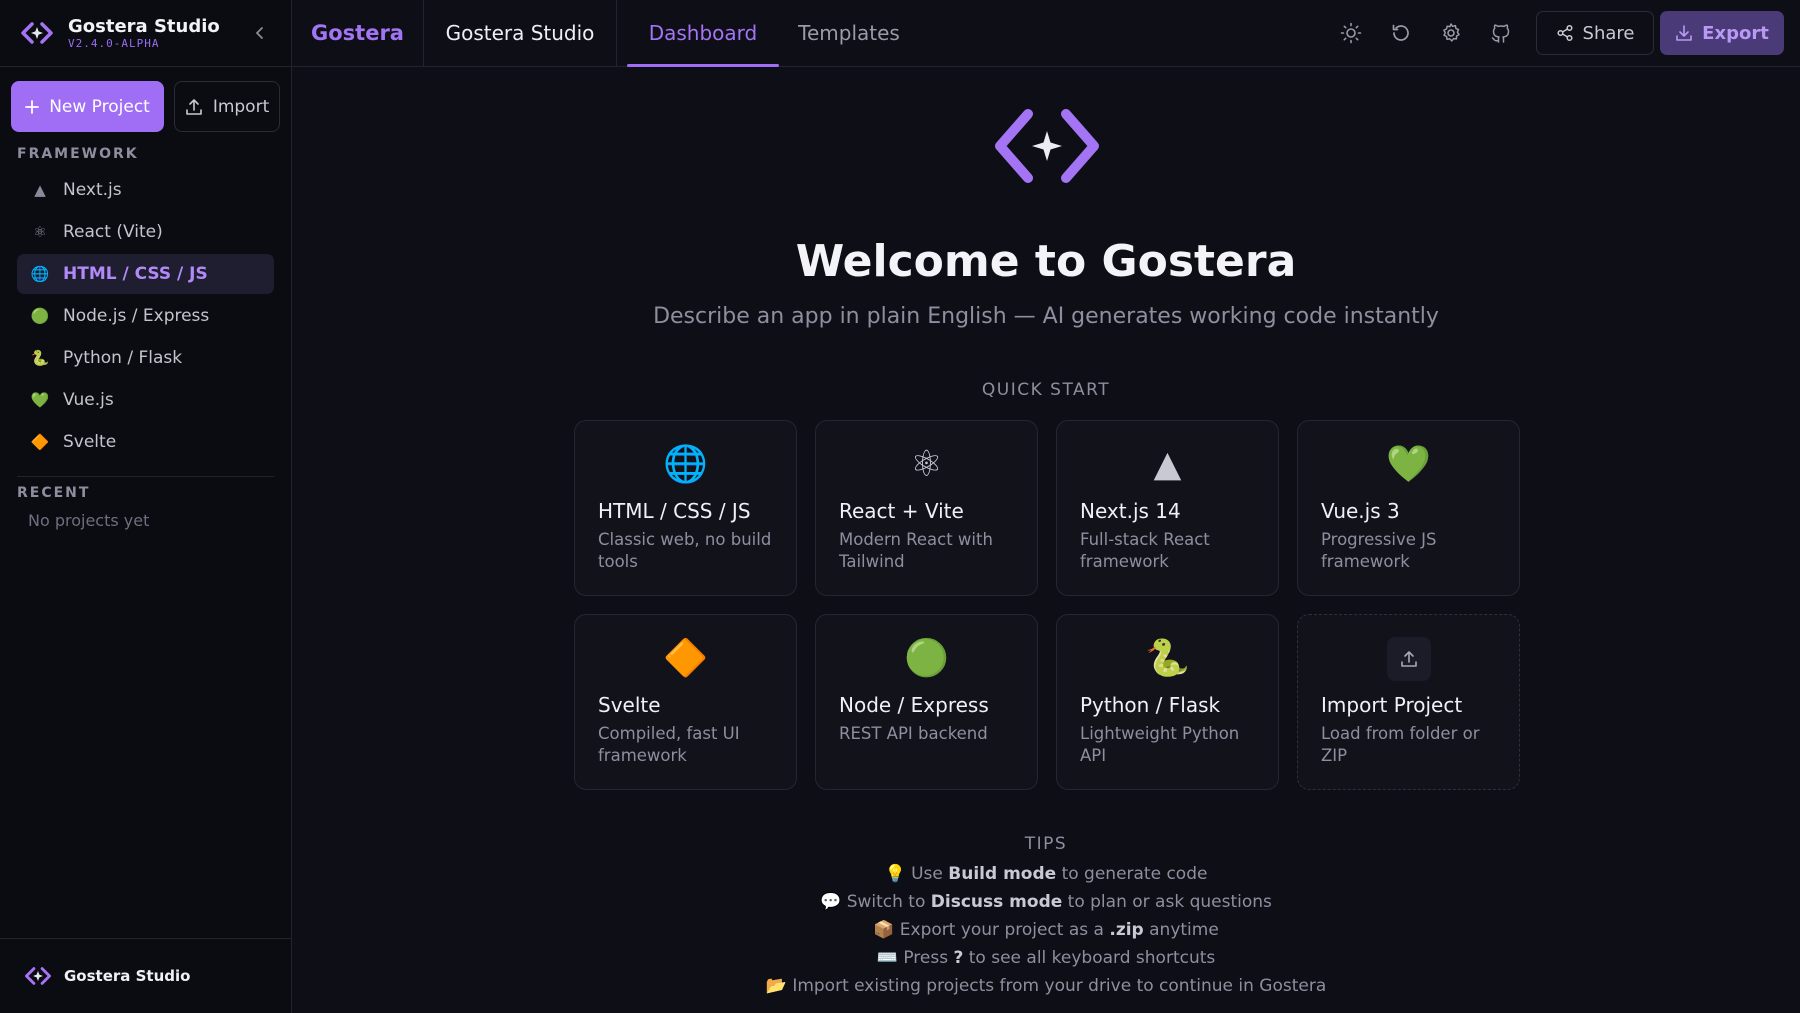 This screenshot has height=1013, width=1800. I want to click on framework-item-svelte: 🔶 Svelte, so click(145, 442).